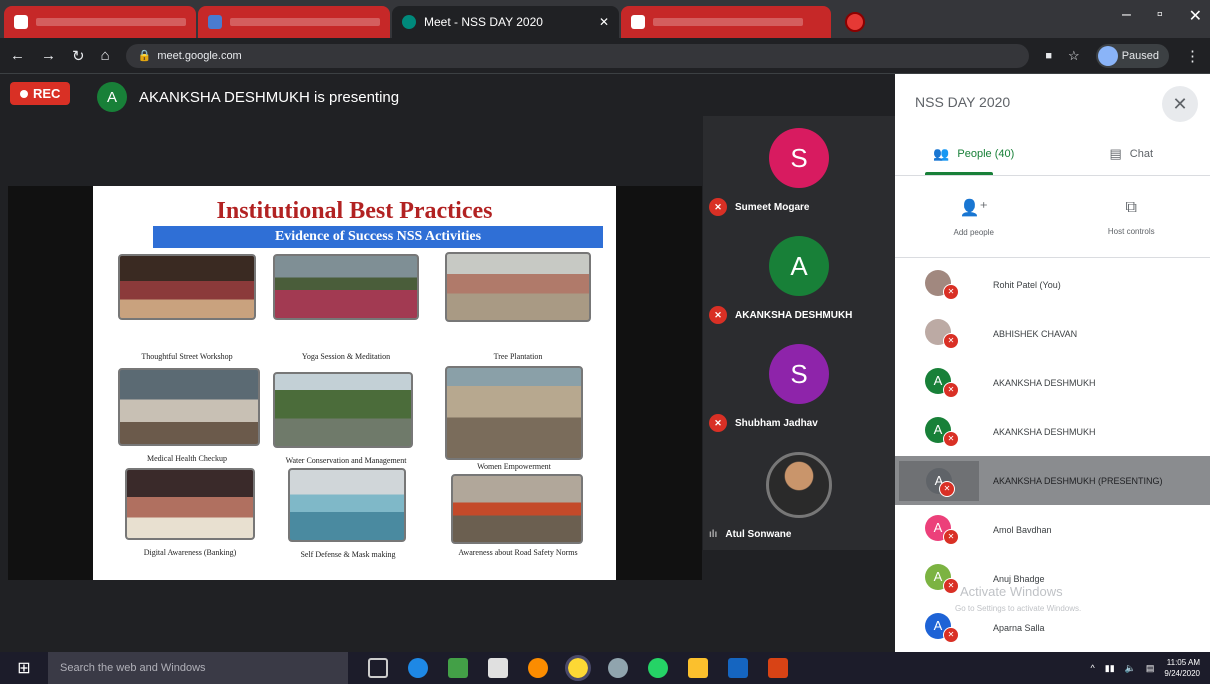 The image size is (1210, 684). Describe the element at coordinates (1182, 668) in the screenshot. I see `clock: 11:05 AM 9/24/2020` at that location.